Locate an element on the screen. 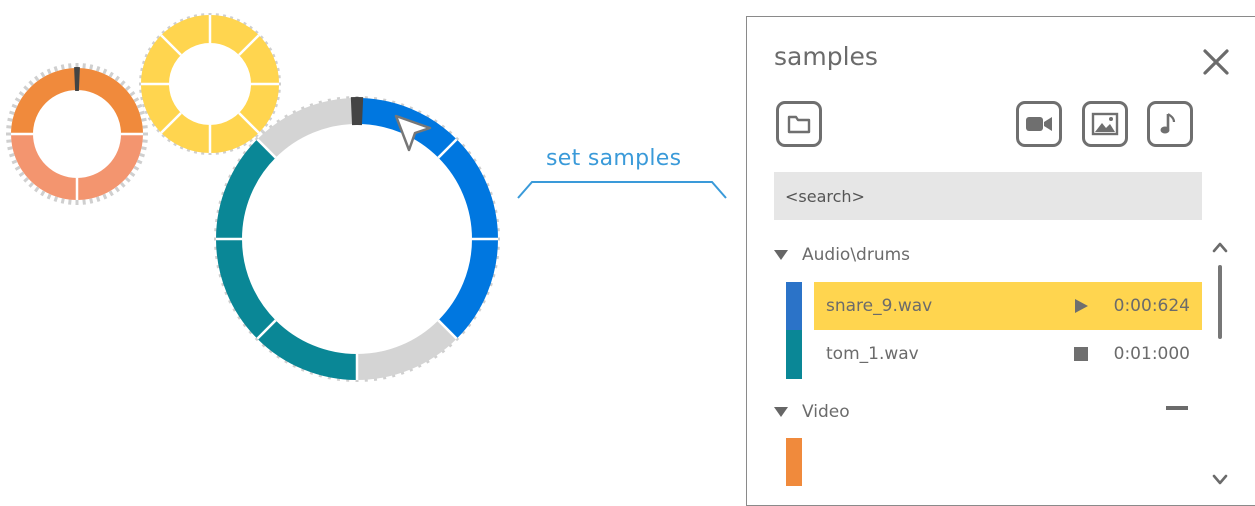 This screenshot has height=506, width=1255. sample-duration: 0:00:624 is located at coordinates (1152, 306).